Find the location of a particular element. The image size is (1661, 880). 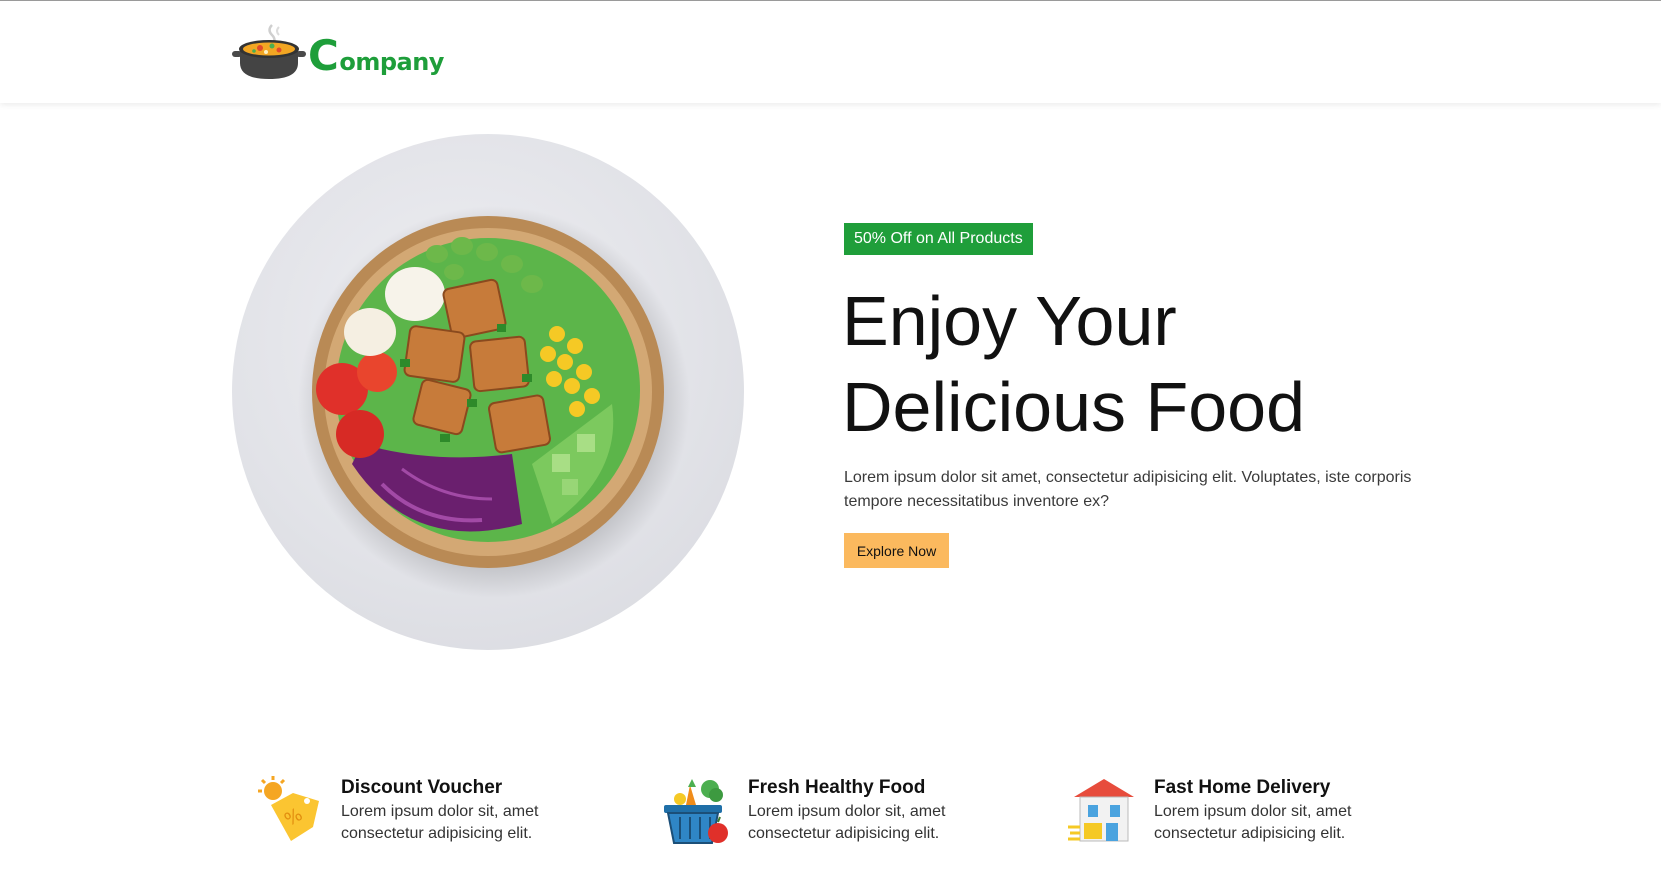

logo-wordmark: Company is located at coordinates (376, 55).